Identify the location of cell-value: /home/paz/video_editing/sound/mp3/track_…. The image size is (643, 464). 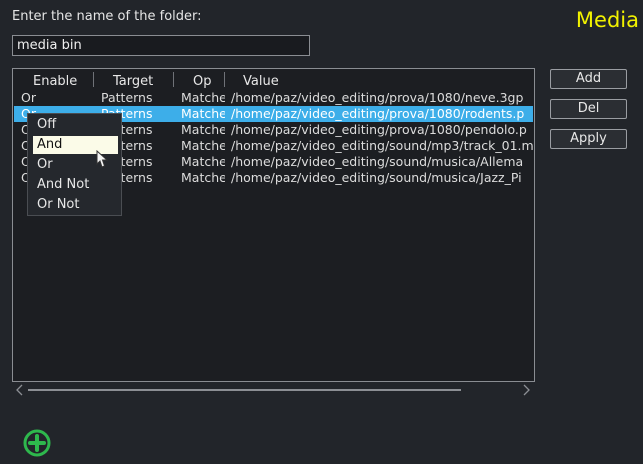
(382, 145).